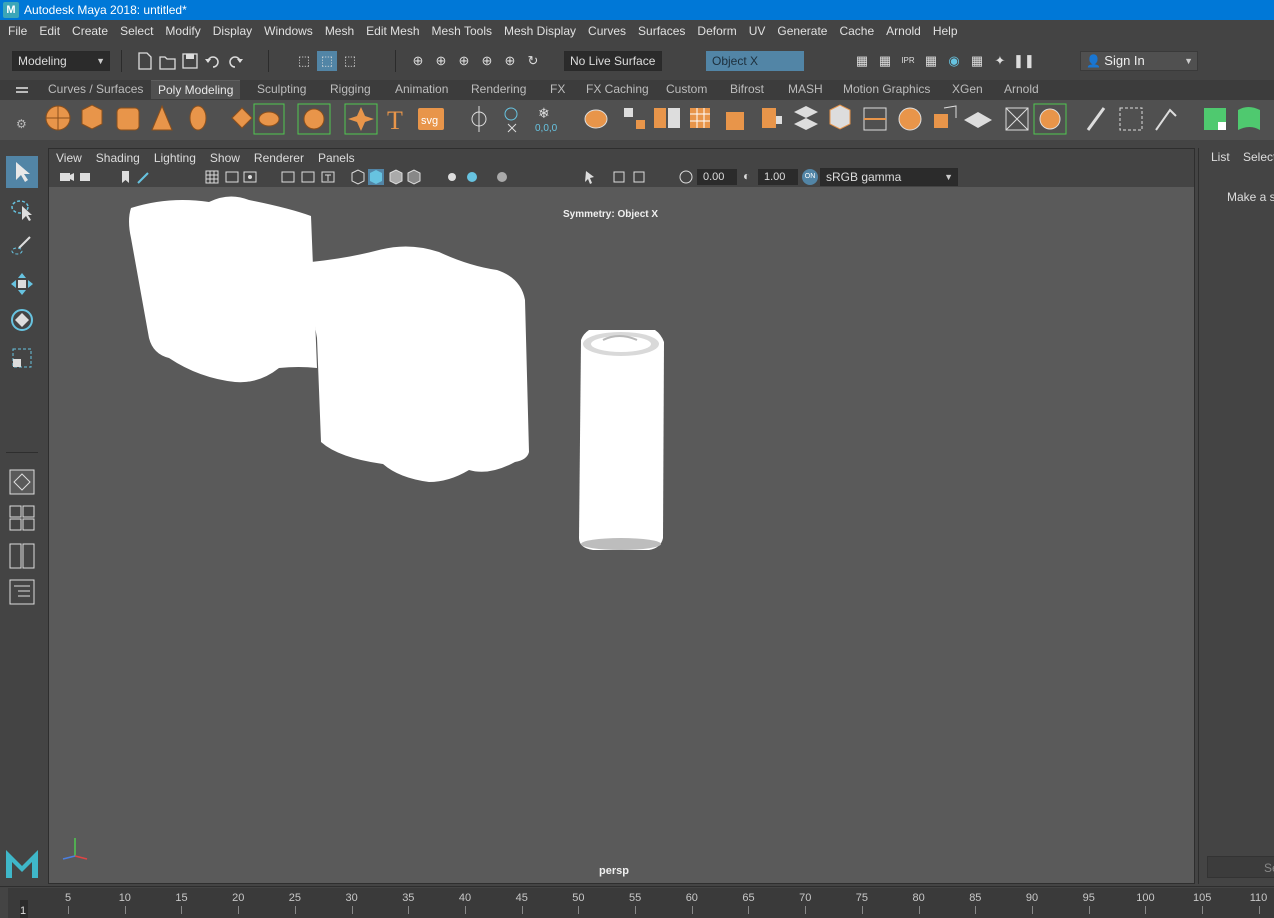 The height and width of the screenshot is (918, 1274). What do you see at coordinates (472, 177) in the screenshot?
I see `shadows-icon` at bounding box center [472, 177].